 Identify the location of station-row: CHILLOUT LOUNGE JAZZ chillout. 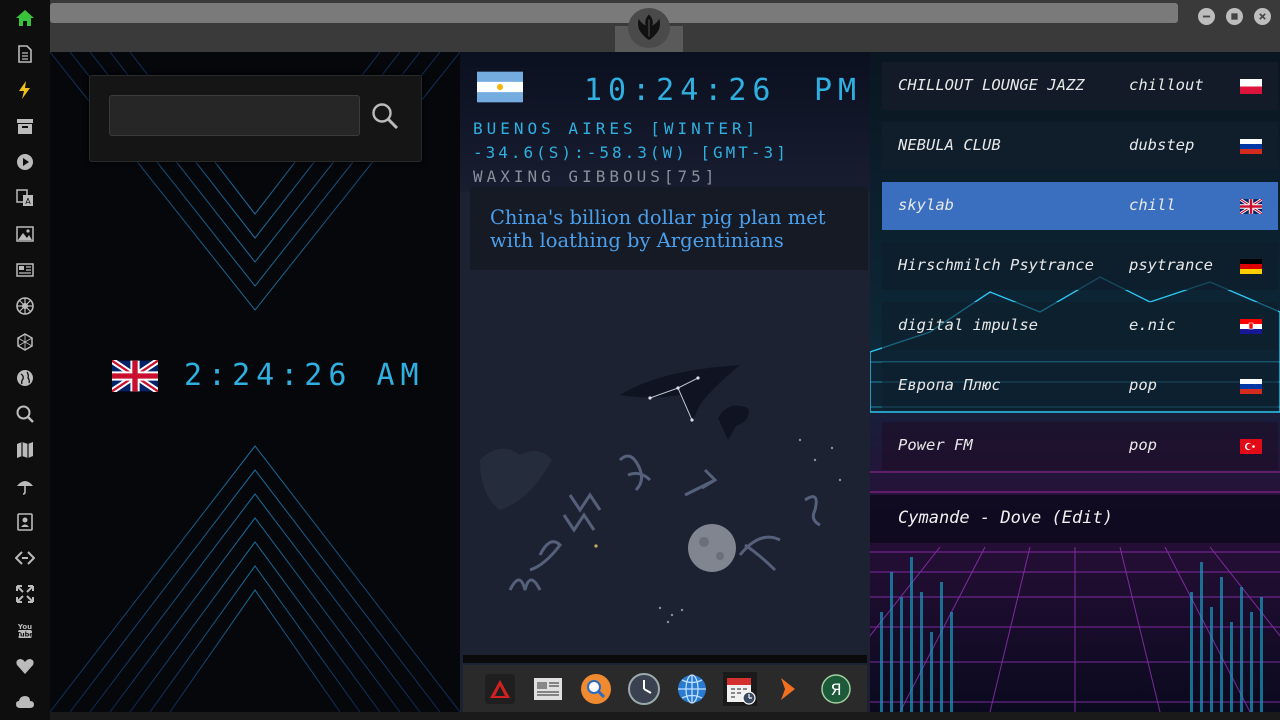
(1080, 86).